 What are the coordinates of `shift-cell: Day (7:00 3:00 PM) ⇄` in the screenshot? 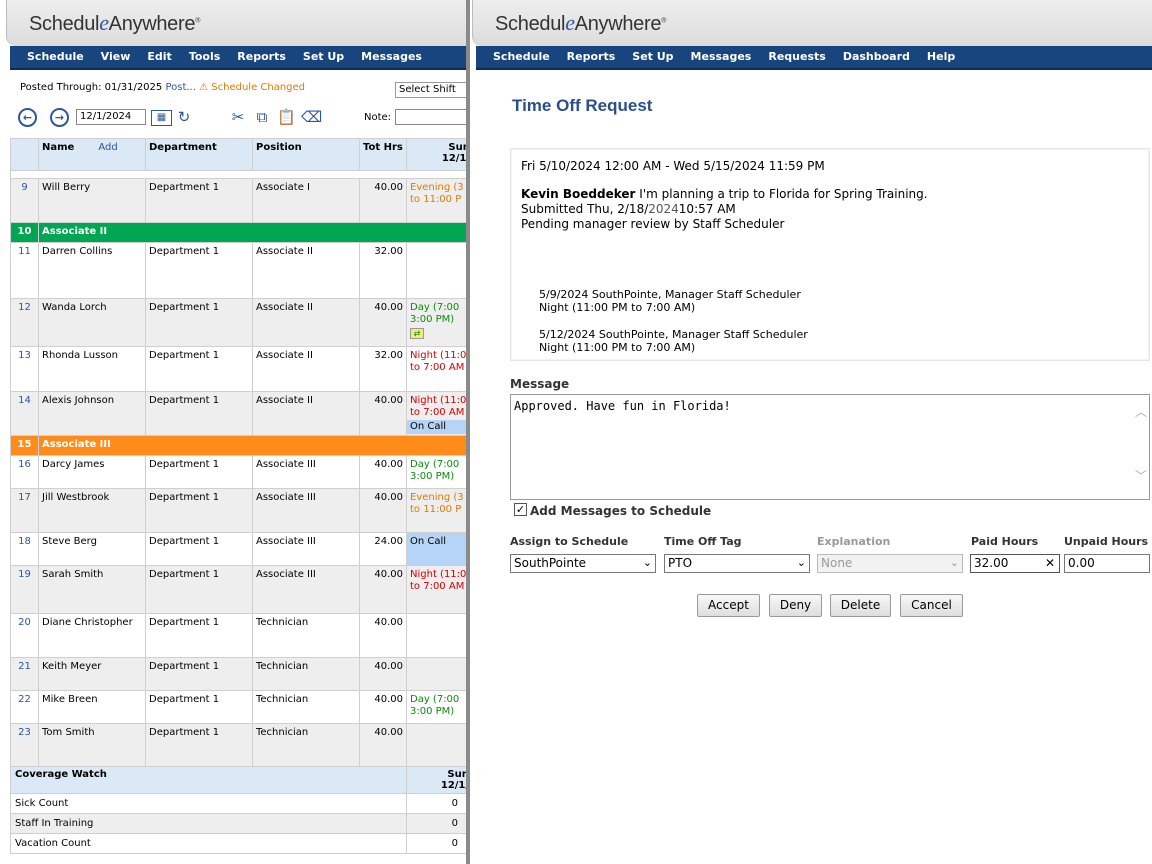 It's located at (436, 322).